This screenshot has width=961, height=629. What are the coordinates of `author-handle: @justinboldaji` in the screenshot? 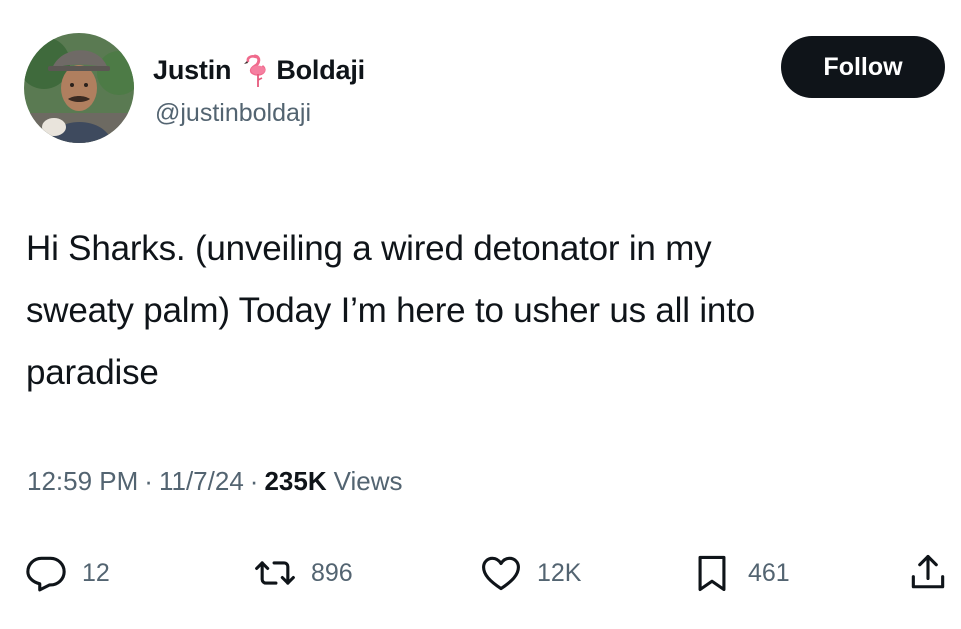 It's located at (233, 113).